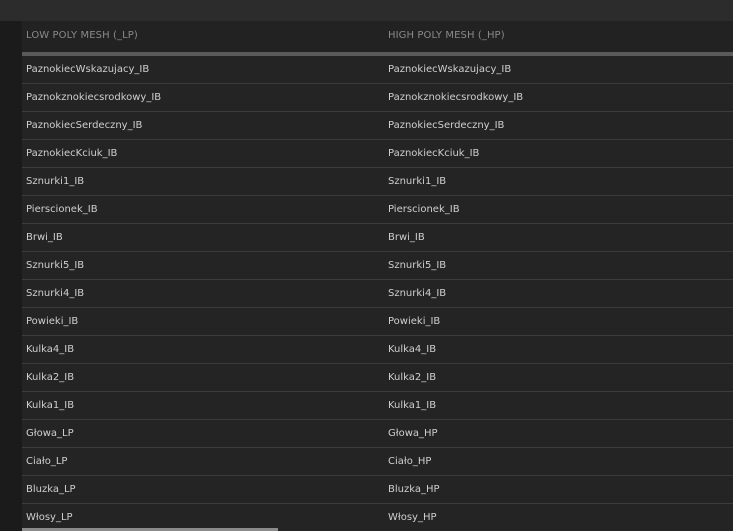 The height and width of the screenshot is (531, 733). What do you see at coordinates (87, 69) in the screenshot?
I see `low-poly-mesh-name: PaznokiecWskazujacy_IB` at bounding box center [87, 69].